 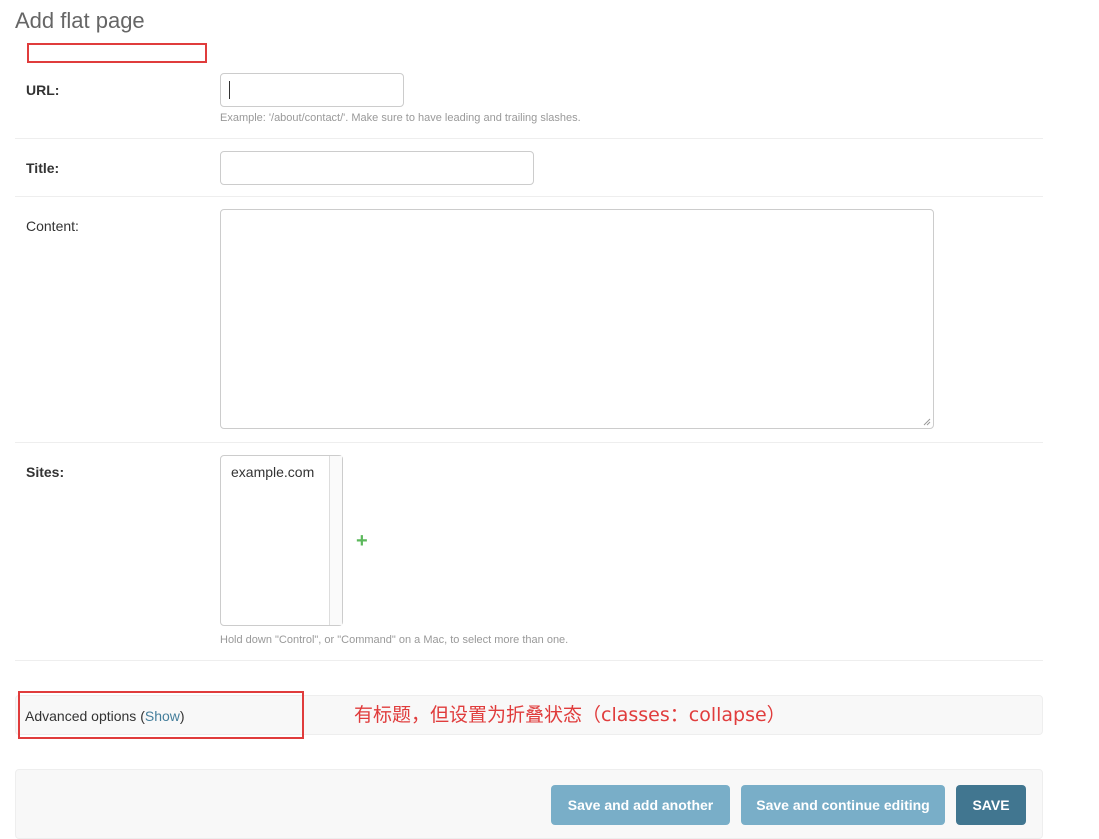 I want to click on text-caret, so click(x=229, y=90).